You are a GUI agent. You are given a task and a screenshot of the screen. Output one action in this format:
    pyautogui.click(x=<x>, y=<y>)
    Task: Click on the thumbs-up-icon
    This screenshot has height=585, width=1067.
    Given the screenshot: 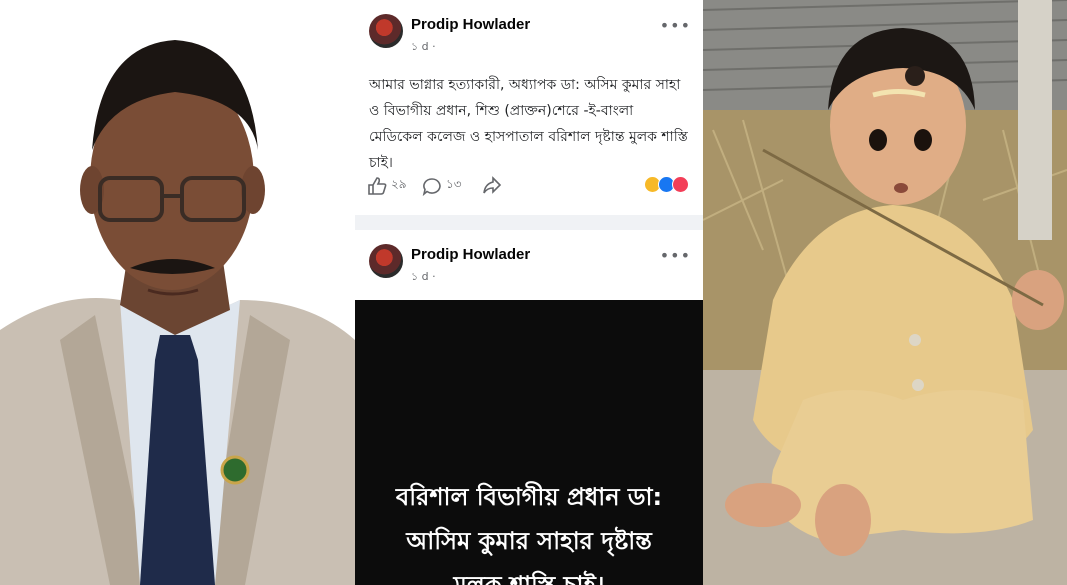 What is the action you would take?
    pyautogui.click(x=377, y=186)
    